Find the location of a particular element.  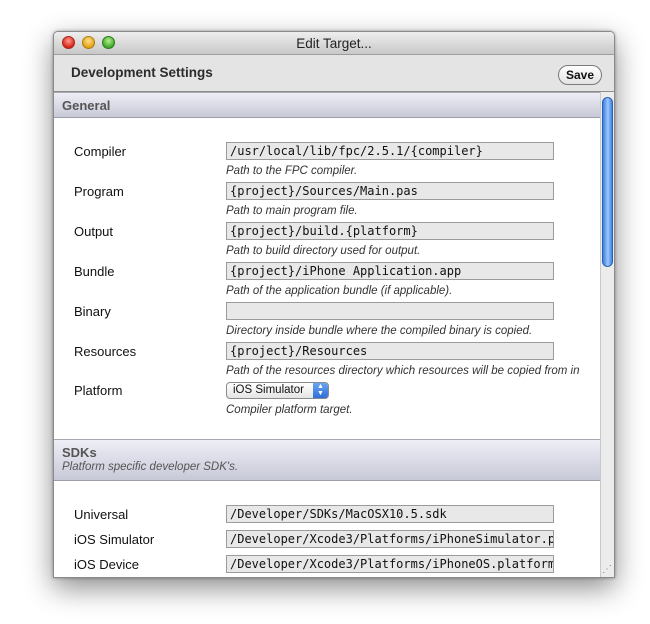

platform-hint: Compiler platform target. is located at coordinates (289, 410).